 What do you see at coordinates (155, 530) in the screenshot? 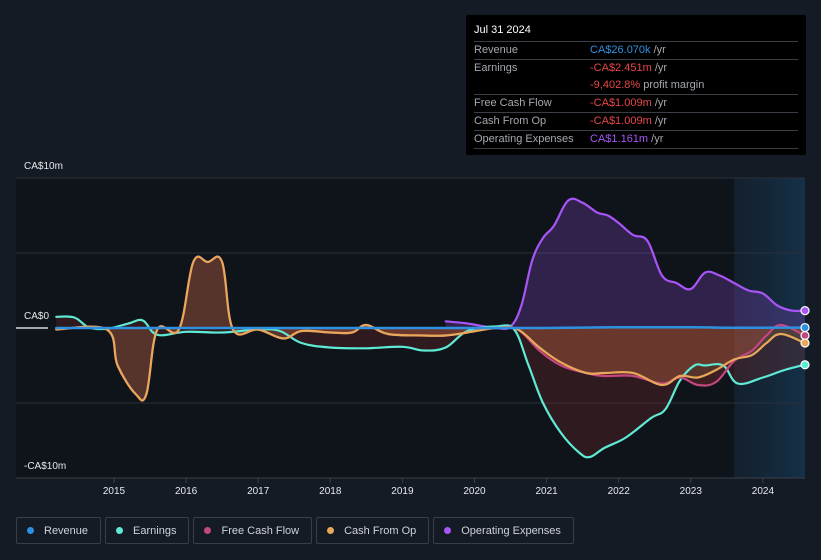
I see `legend-label: Earnings` at bounding box center [155, 530].